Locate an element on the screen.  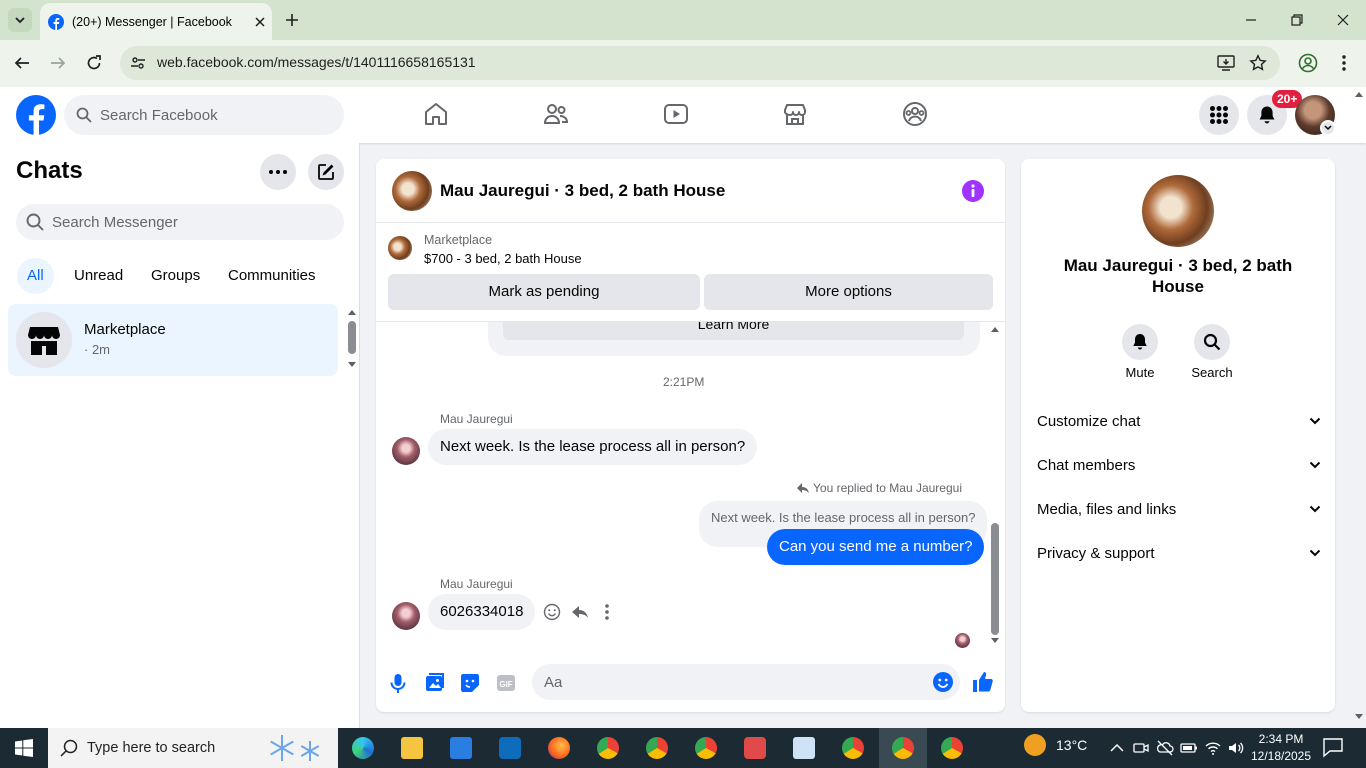
back-button is located at coordinates (22, 63).